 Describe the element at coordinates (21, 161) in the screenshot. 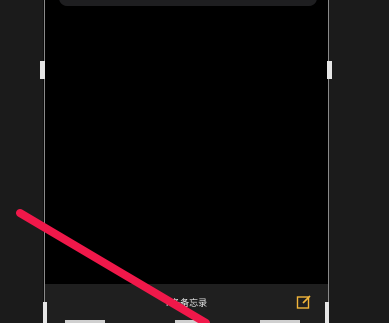

I see `left-background-panel` at that location.